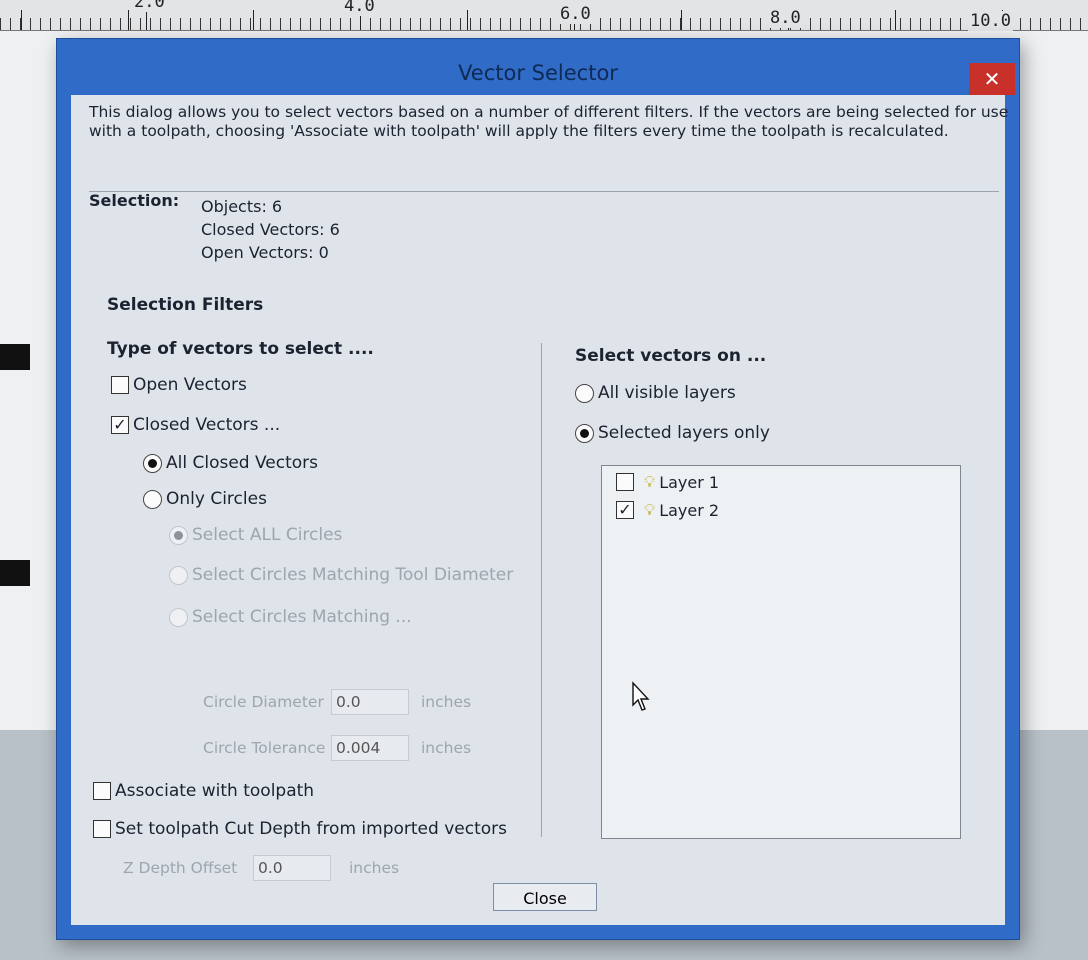 Image resolution: width=1088 pixels, height=960 pixels. Describe the element at coordinates (446, 748) in the screenshot. I see `circle-tolerance-unit: inches` at that location.